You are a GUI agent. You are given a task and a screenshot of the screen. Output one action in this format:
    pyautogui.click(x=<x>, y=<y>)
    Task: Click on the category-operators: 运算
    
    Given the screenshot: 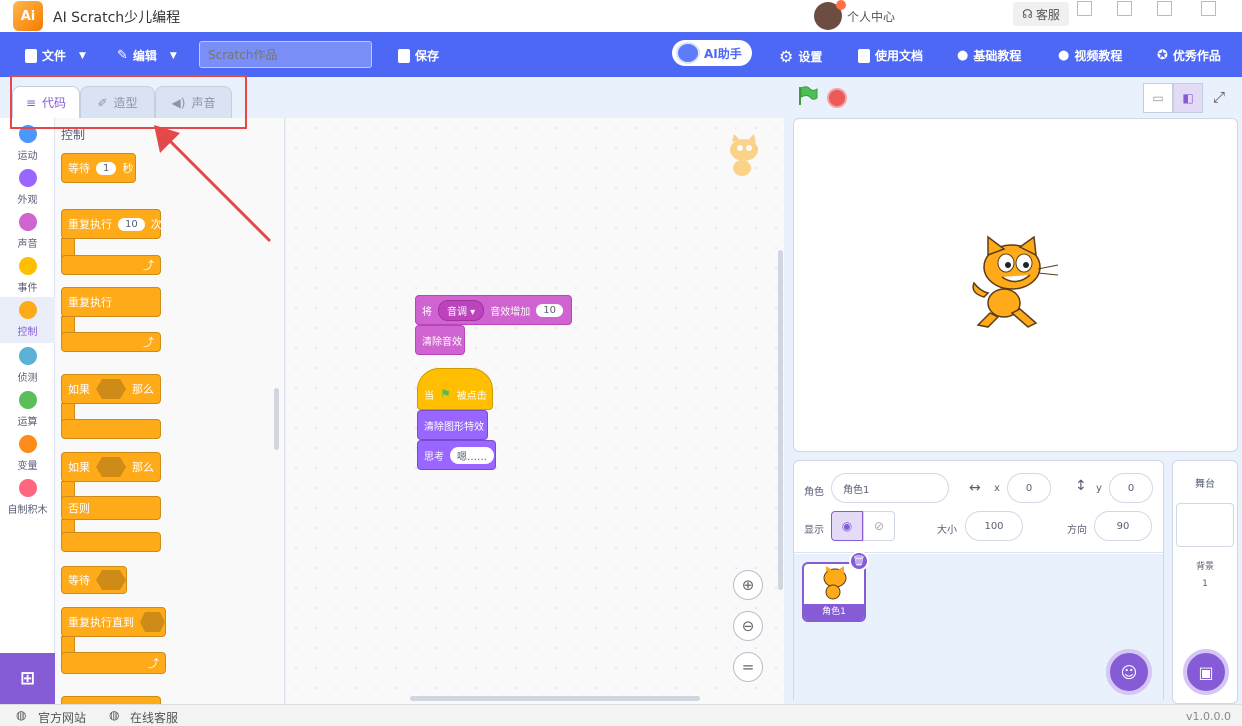 What is the action you would take?
    pyautogui.click(x=27, y=411)
    